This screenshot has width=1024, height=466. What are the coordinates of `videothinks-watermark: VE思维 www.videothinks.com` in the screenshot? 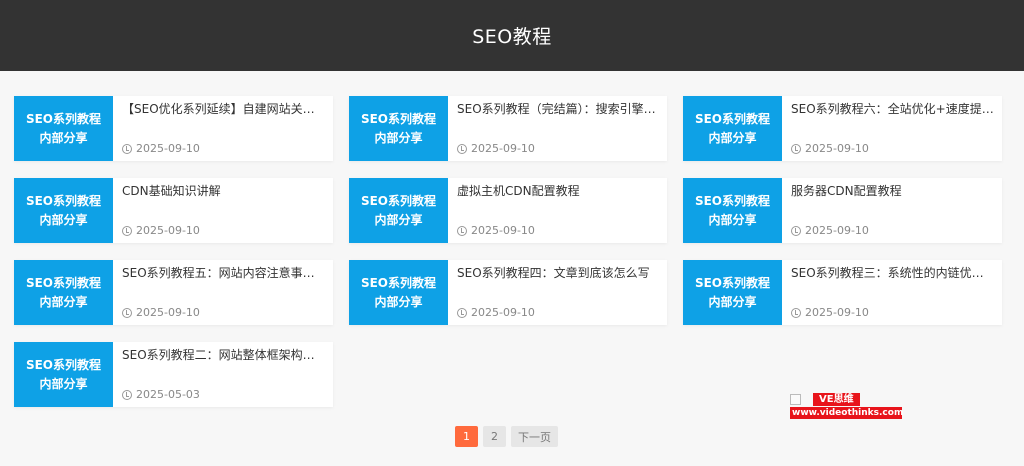 It's located at (847, 406).